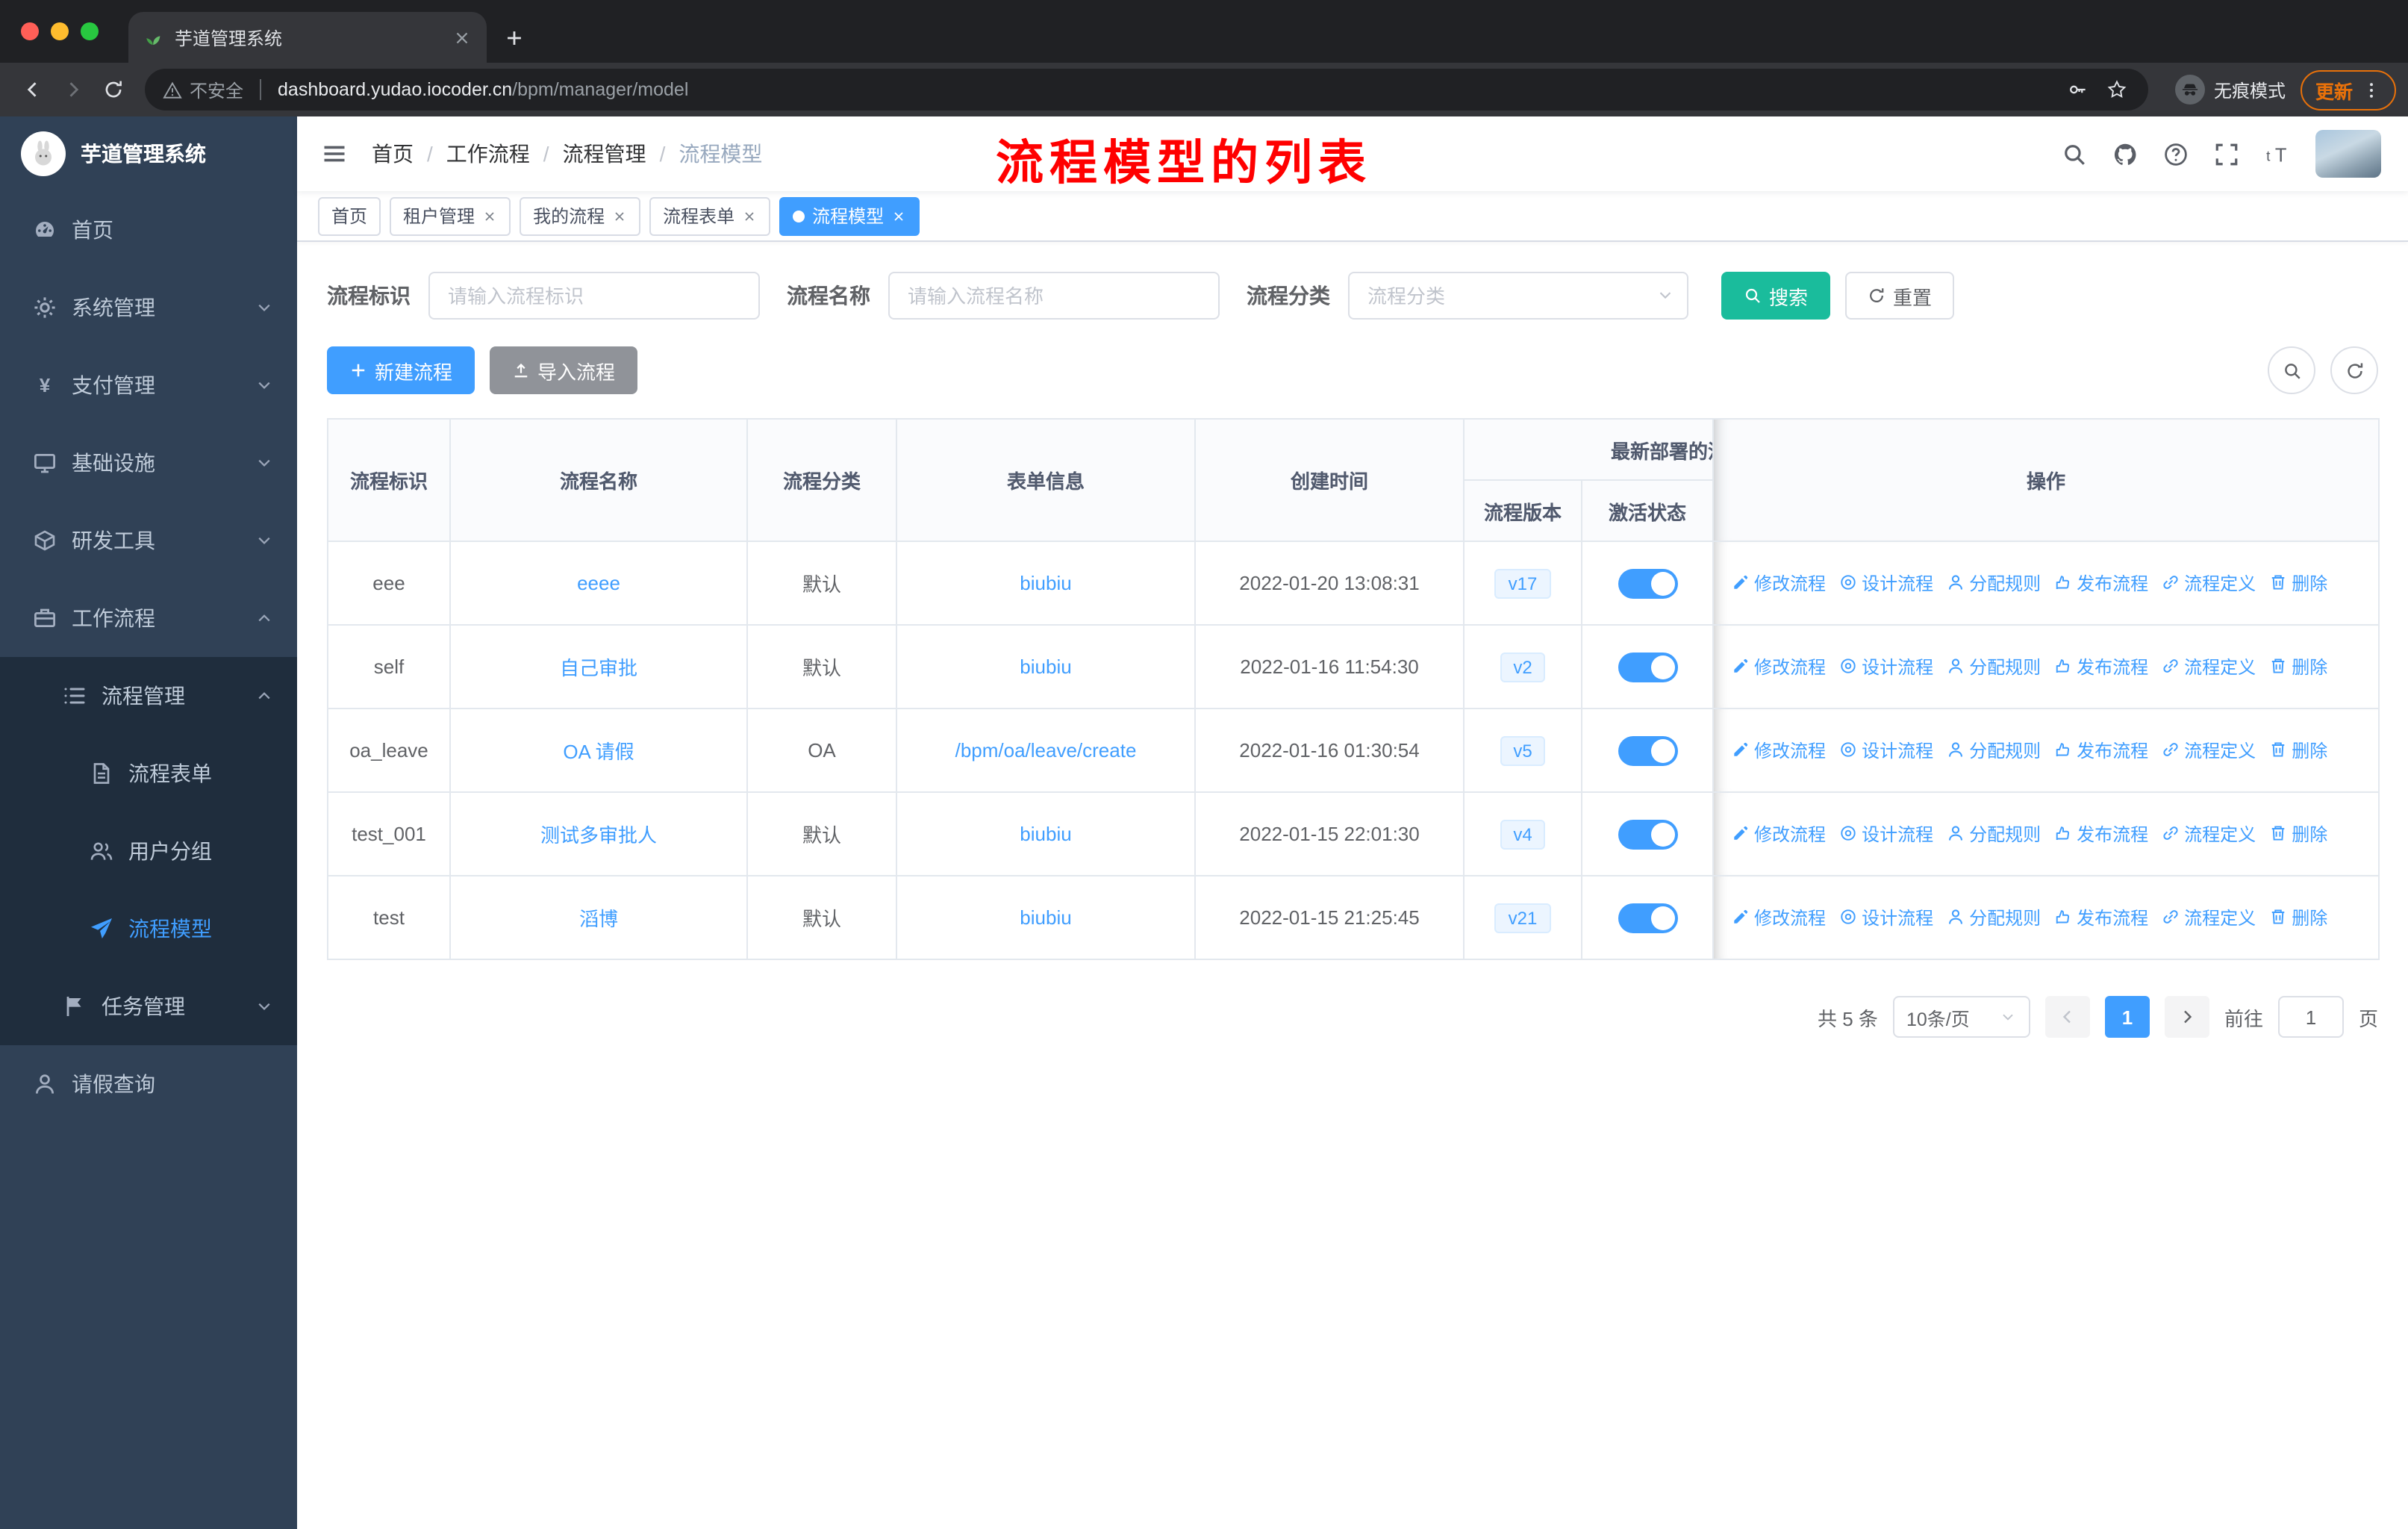 The width and height of the screenshot is (2408, 1529). I want to click on process-name-link: 测试多审批人, so click(598, 835).